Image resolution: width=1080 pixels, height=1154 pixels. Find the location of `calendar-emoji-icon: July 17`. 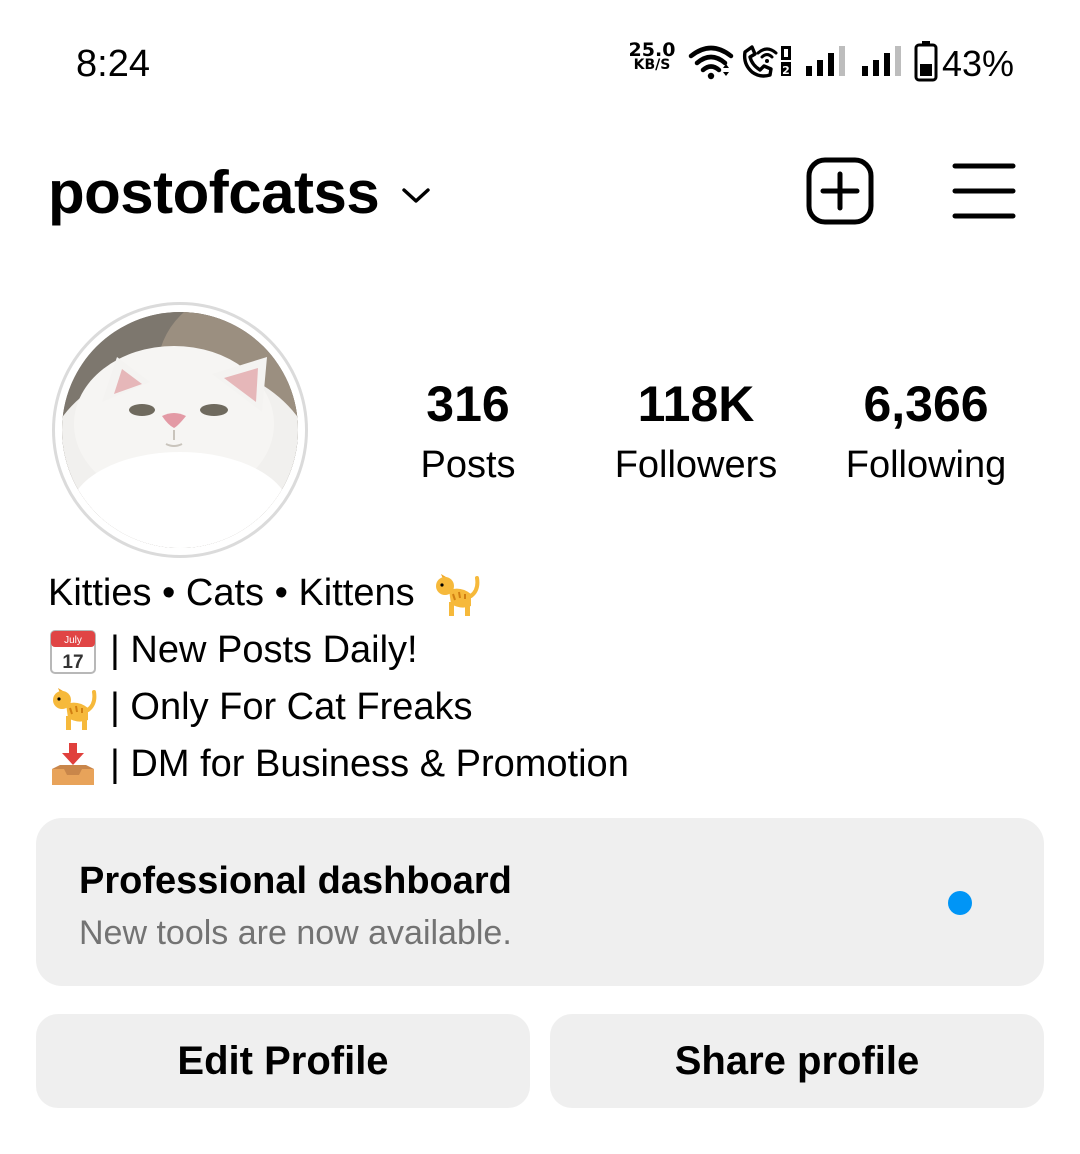

calendar-emoji-icon: July 17 is located at coordinates (73, 651).